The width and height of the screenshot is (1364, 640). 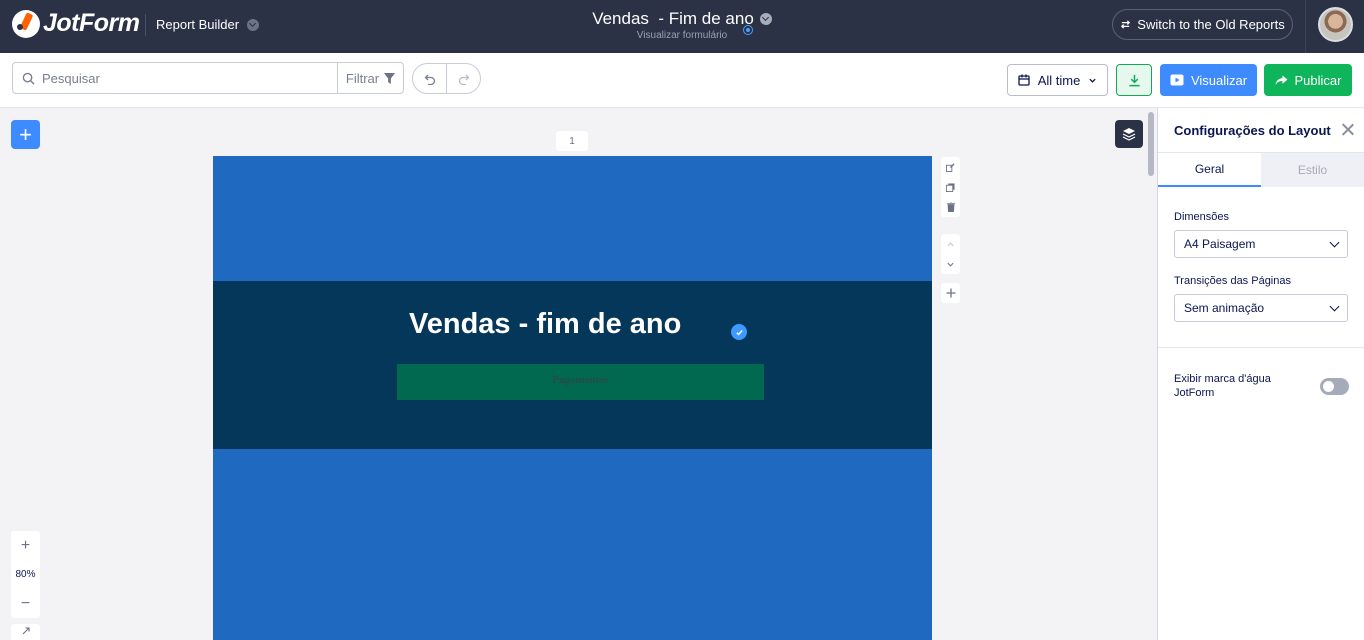 What do you see at coordinates (1281, 79) in the screenshot?
I see `share-arrow-icon` at bounding box center [1281, 79].